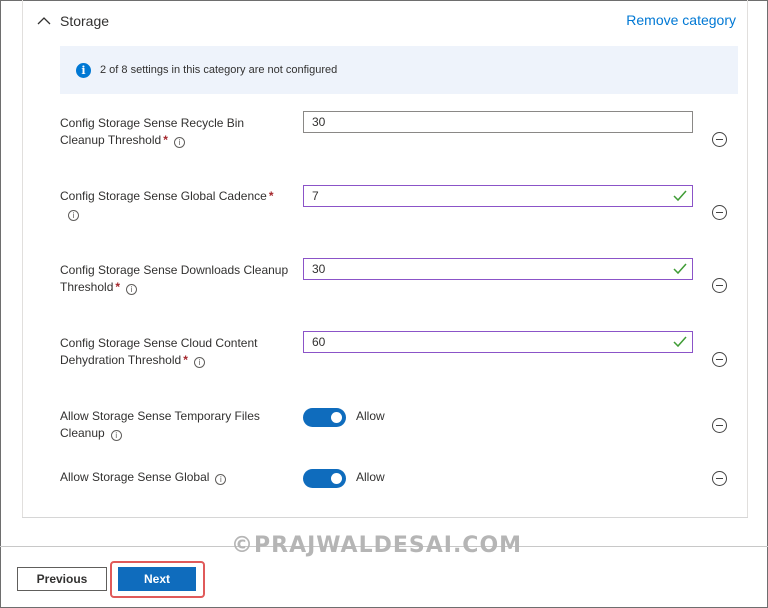 The height and width of the screenshot is (608, 768). I want to click on global-cadence-input: 7, so click(498, 196).